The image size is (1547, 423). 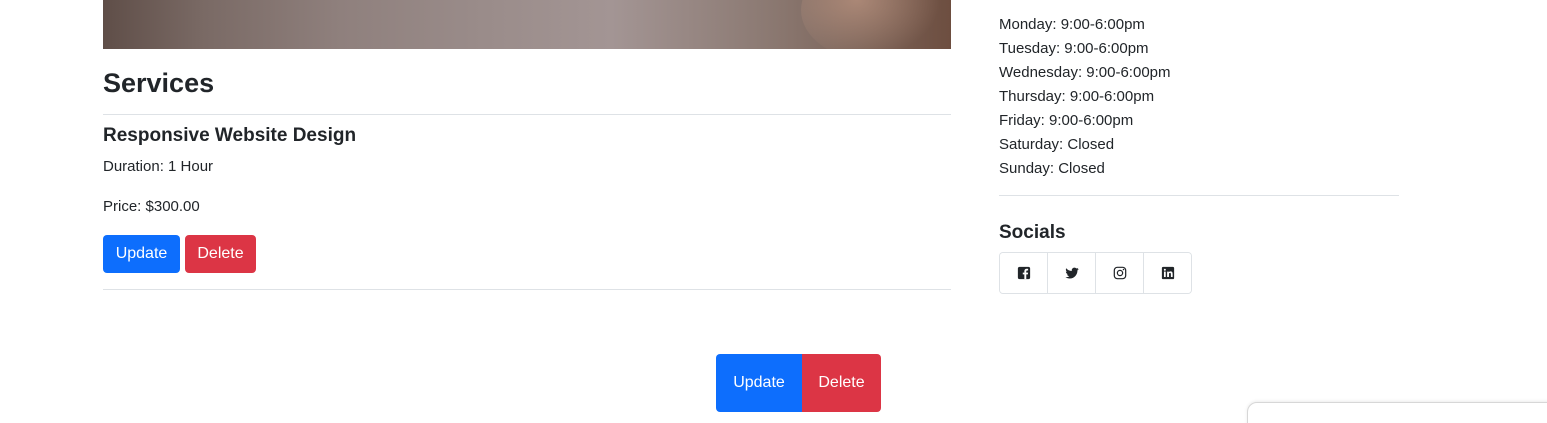 What do you see at coordinates (1397, 412) in the screenshot?
I see `corner-widget` at bounding box center [1397, 412].